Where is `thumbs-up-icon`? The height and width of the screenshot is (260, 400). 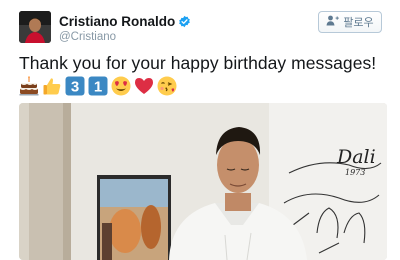
thumbs-up-icon is located at coordinates (52, 86).